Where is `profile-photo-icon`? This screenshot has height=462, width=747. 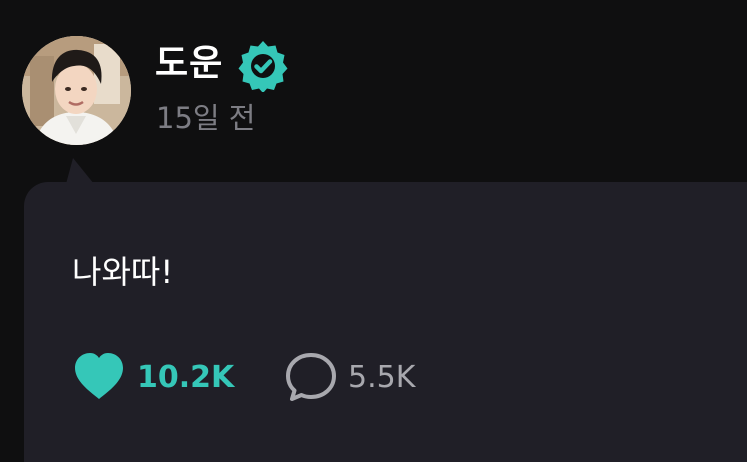
profile-photo-icon is located at coordinates (76, 90).